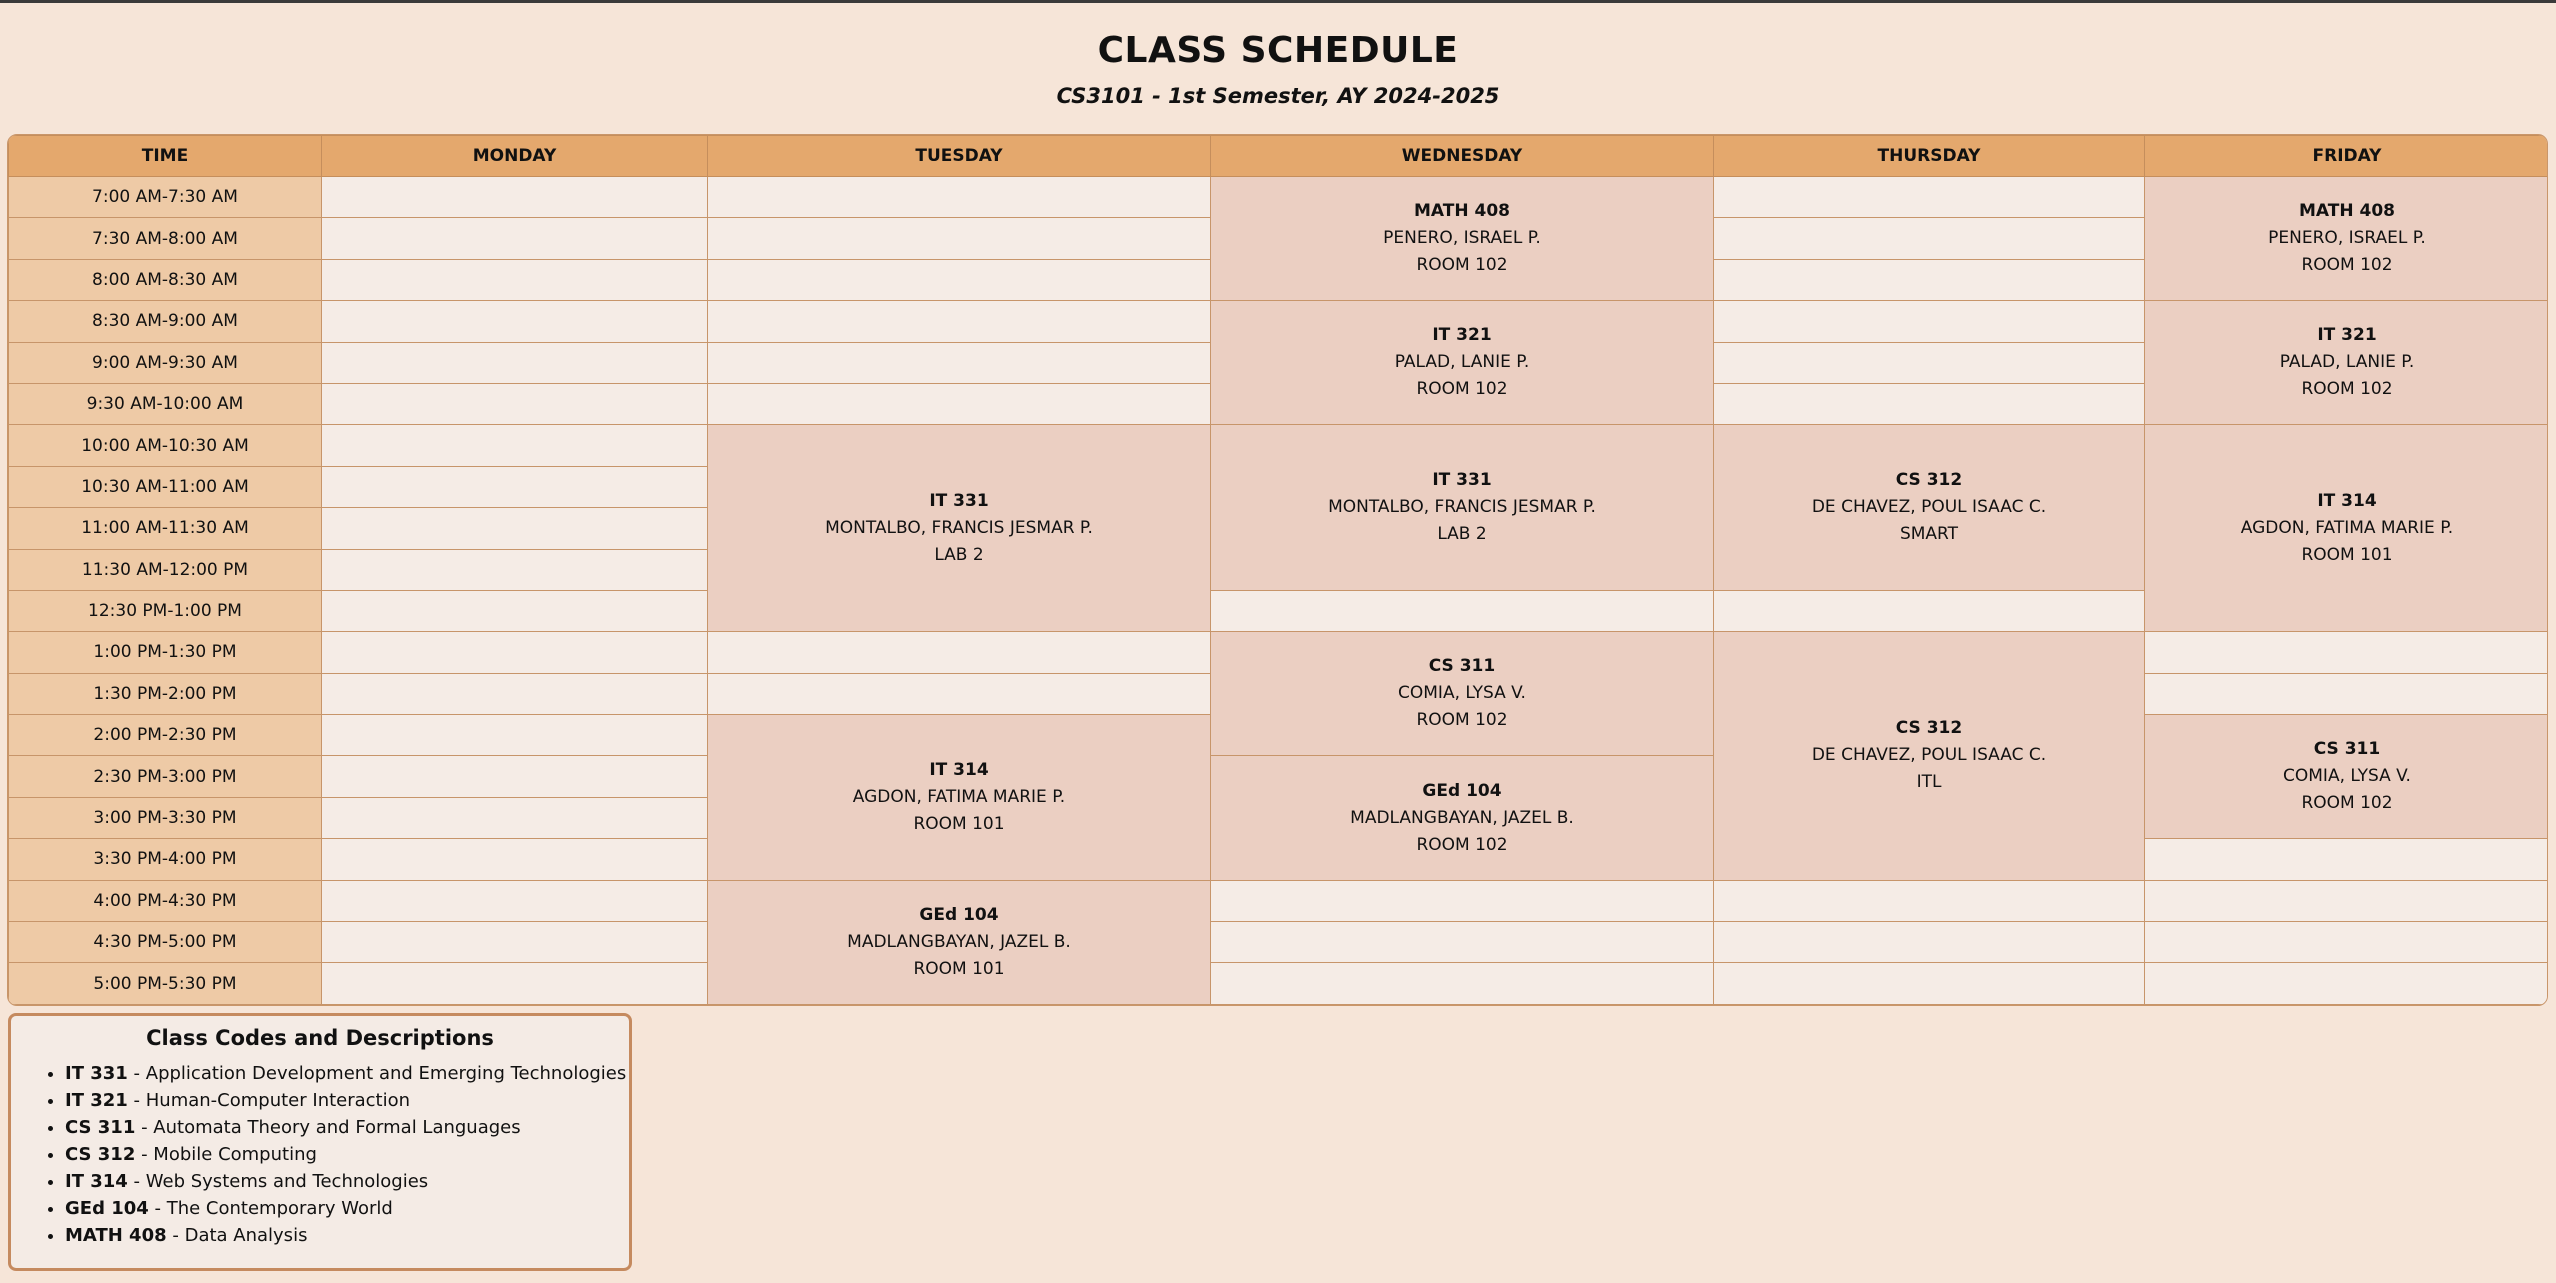 This screenshot has width=2556, height=1283. I want to click on legend-code: IT 331, so click(96, 1073).